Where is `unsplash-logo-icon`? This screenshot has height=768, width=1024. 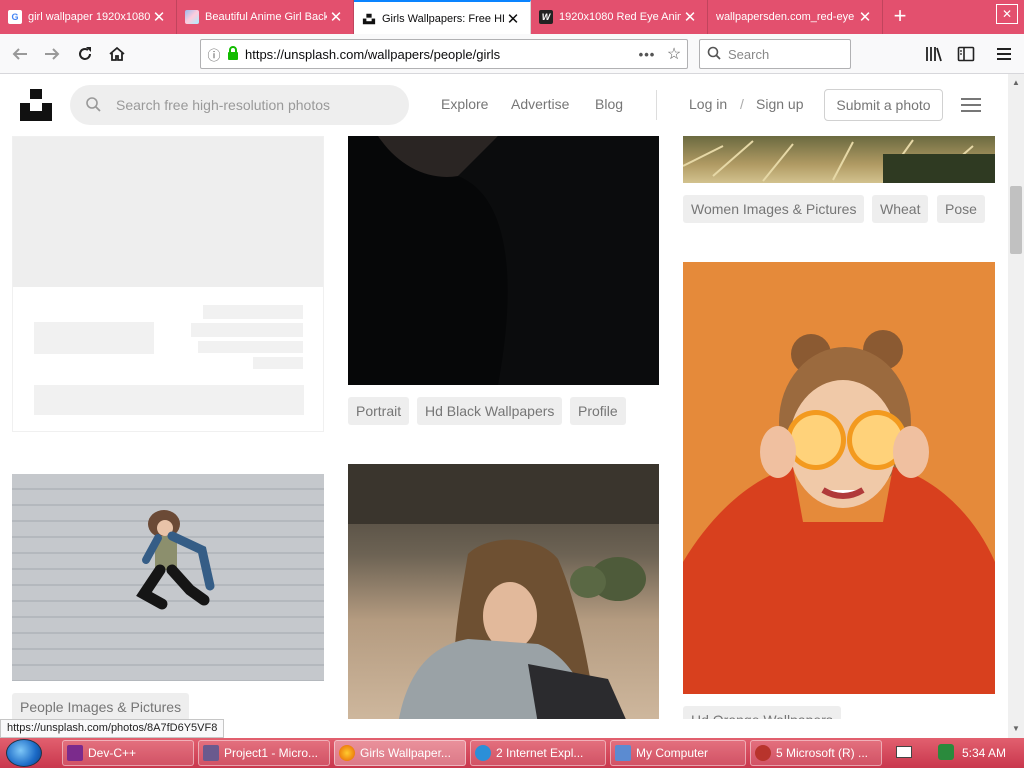 unsplash-logo-icon is located at coordinates (36, 105).